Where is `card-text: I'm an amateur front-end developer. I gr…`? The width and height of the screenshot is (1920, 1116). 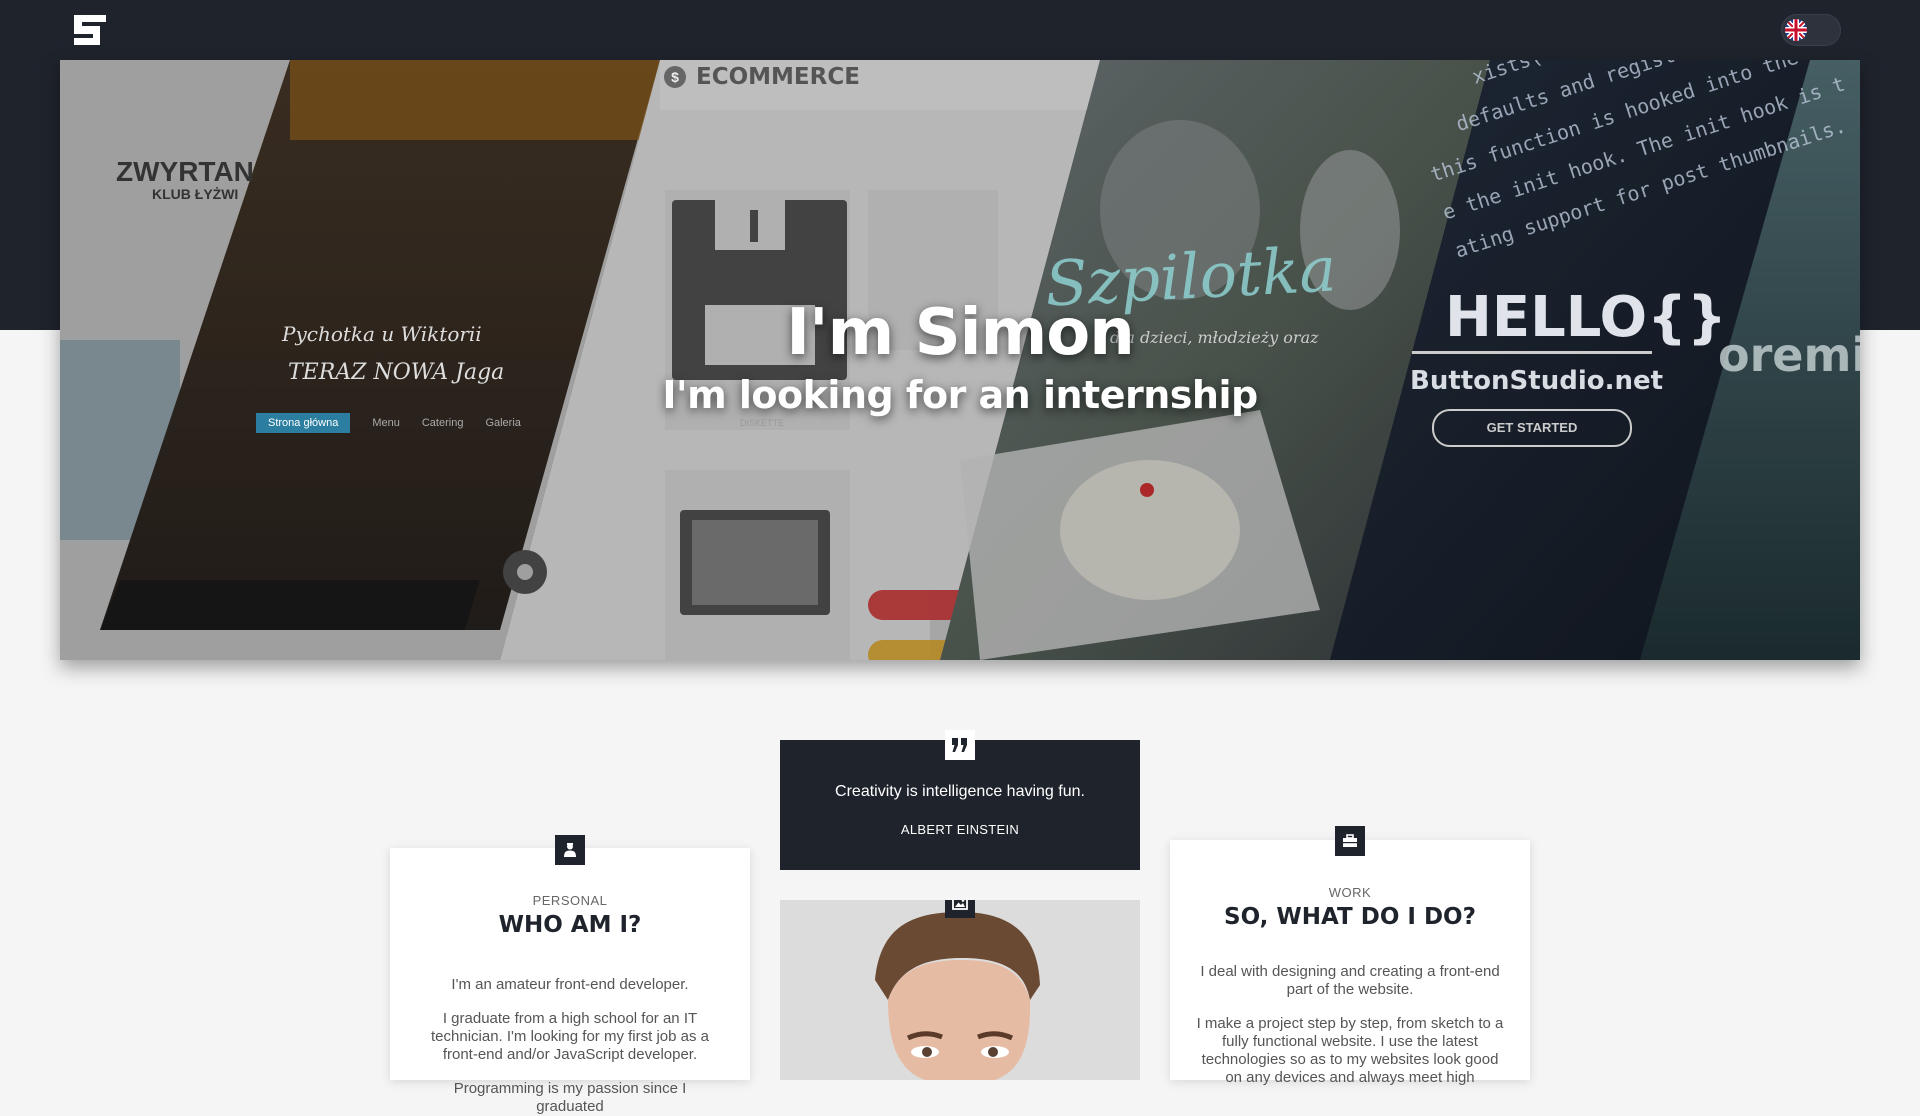 card-text: I'm an amateur front-end developer. I gr… is located at coordinates (570, 1046).